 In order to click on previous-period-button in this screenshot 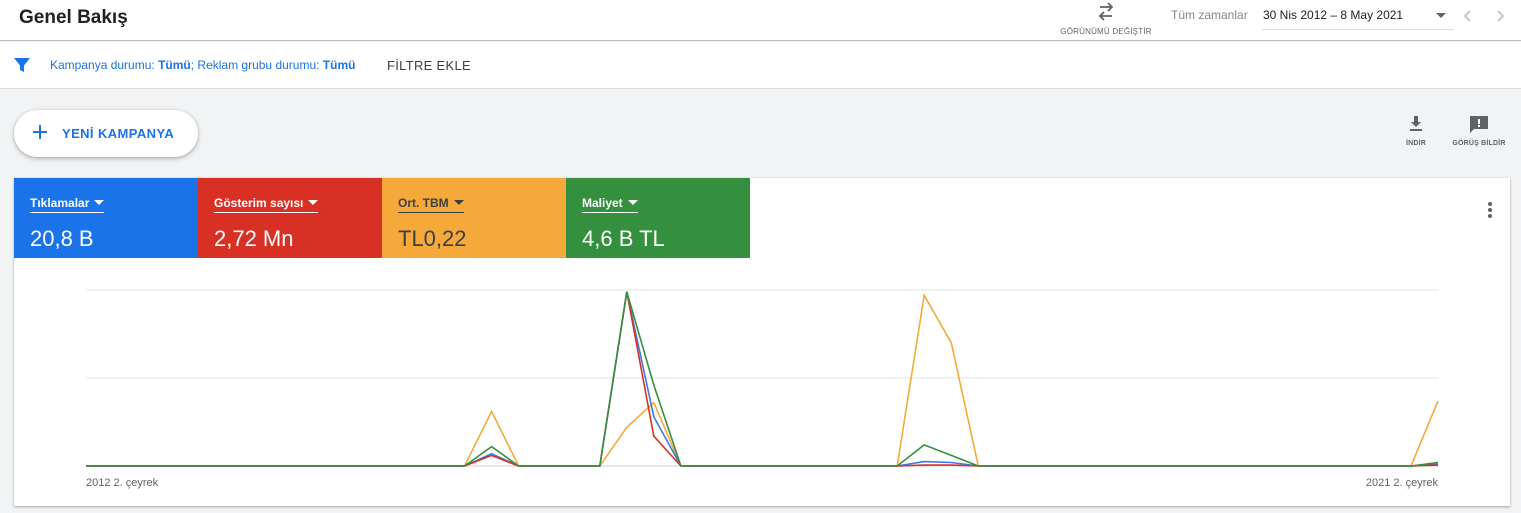, I will do `click(1468, 16)`.